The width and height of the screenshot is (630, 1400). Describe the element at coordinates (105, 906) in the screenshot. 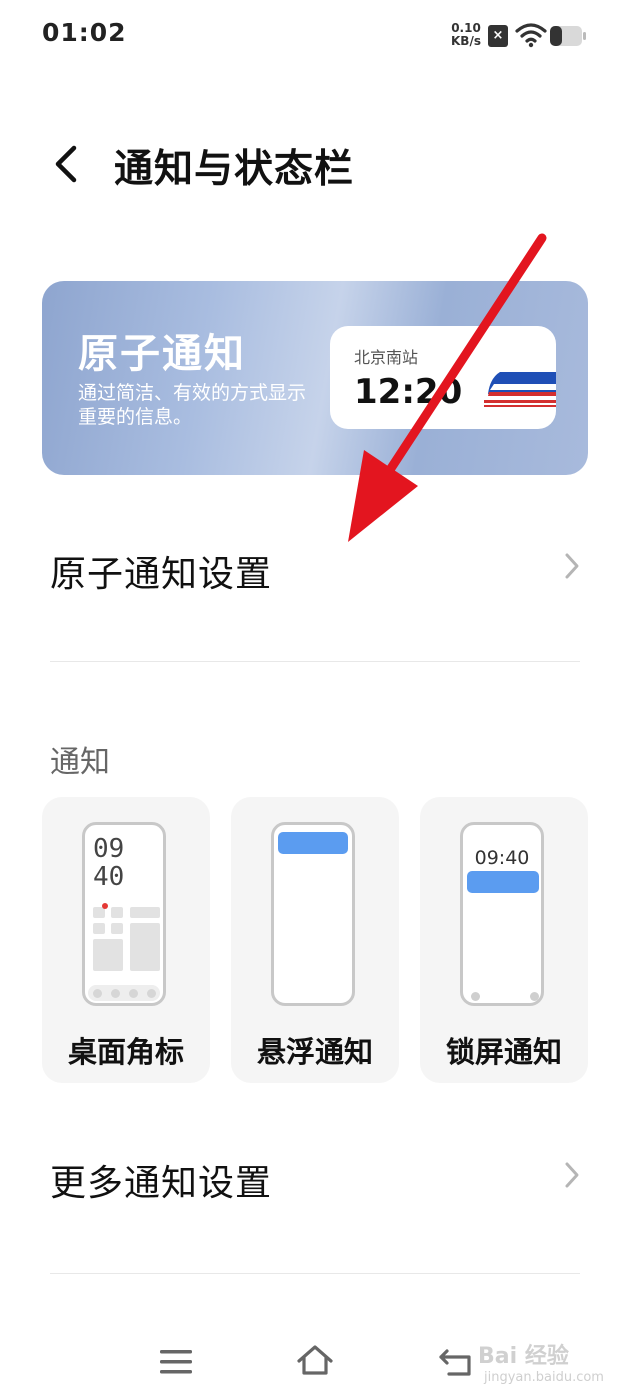

I see `badge-dot` at that location.